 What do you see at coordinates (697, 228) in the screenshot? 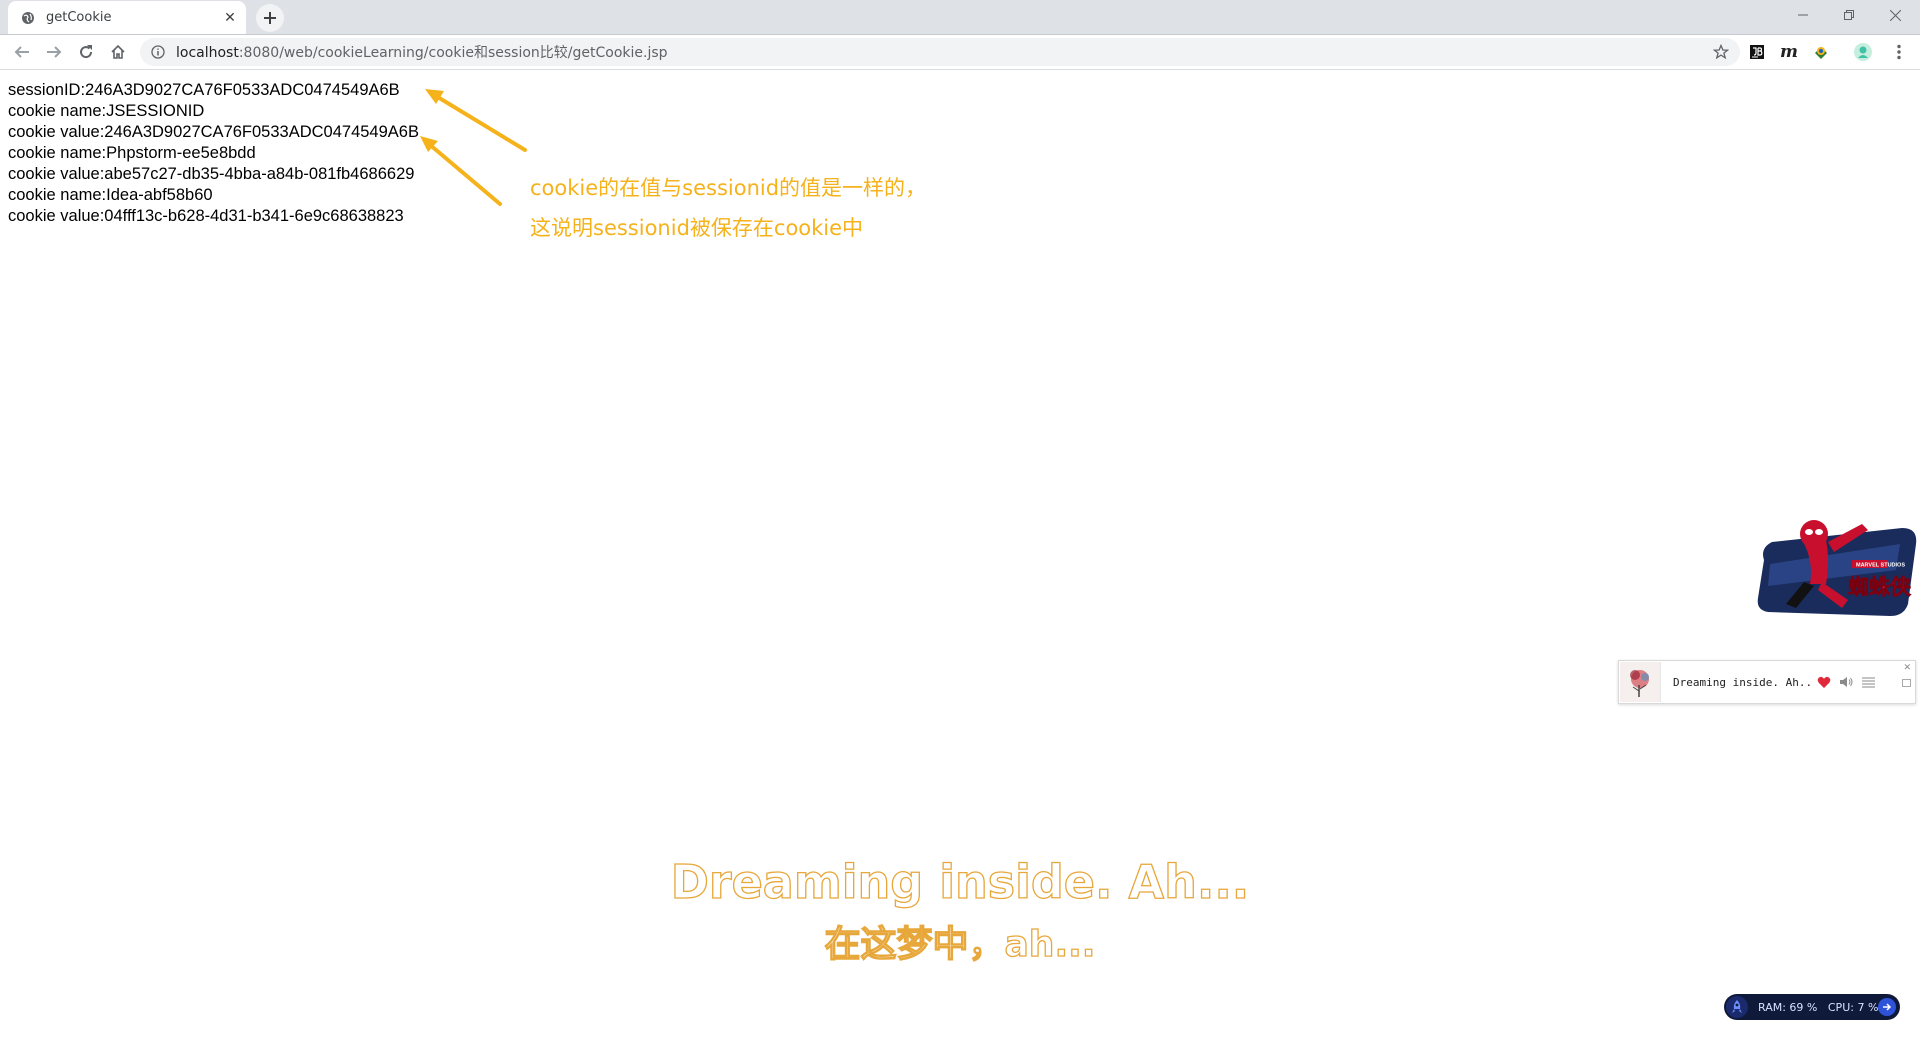
I see `annotation-line-2: 这说明sessionid被保存在cookie中` at bounding box center [697, 228].